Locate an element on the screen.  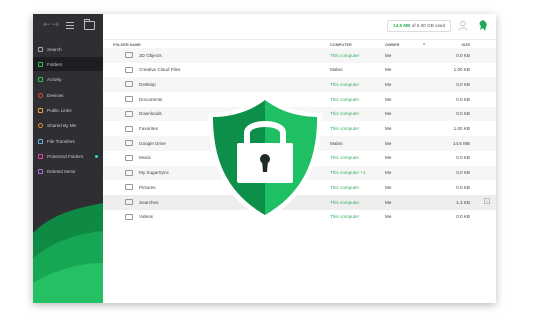
sidebar-item-label: Deleted Items is located at coordinates (61, 171).